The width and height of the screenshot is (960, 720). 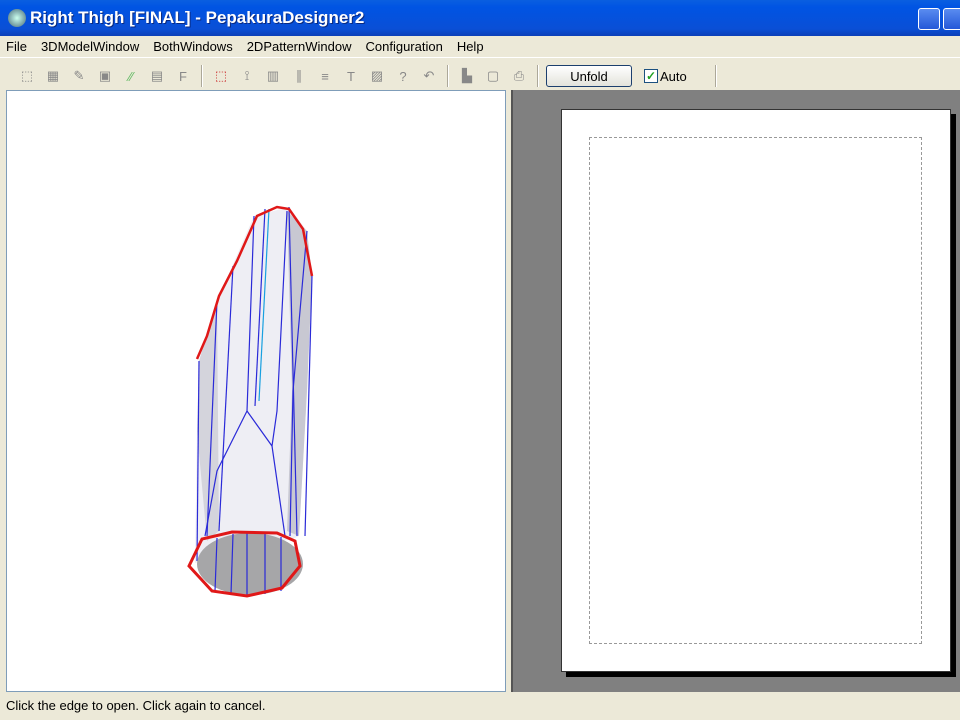 What do you see at coordinates (192, 46) in the screenshot?
I see `menu-bothwindows: BothWindows` at bounding box center [192, 46].